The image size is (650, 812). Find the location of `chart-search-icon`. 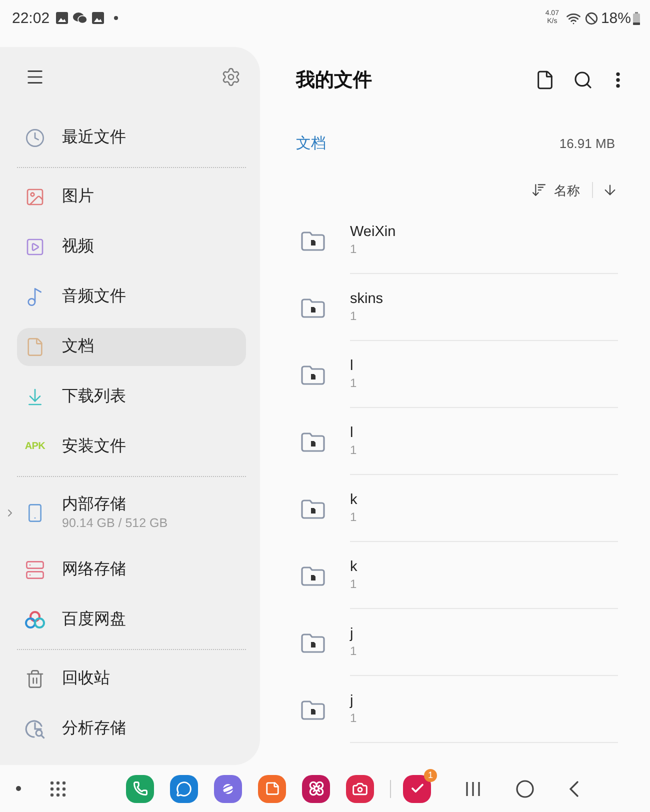

chart-search-icon is located at coordinates (35, 729).